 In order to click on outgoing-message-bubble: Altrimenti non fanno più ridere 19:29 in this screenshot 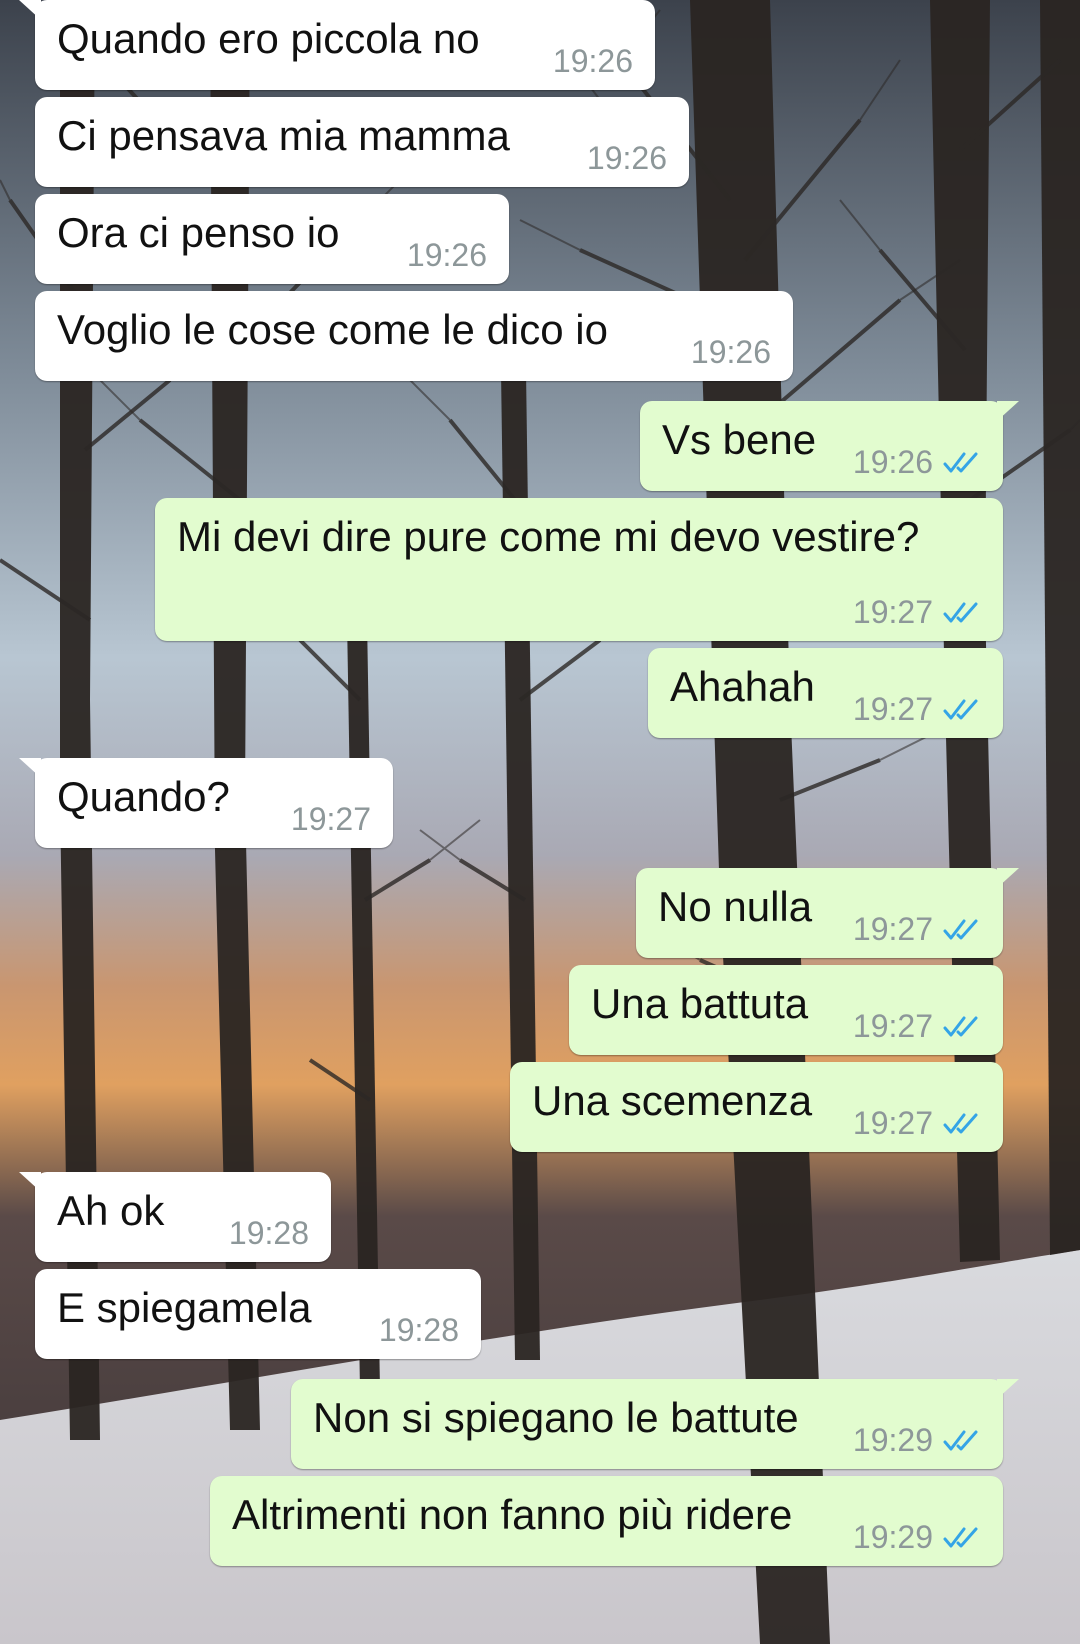, I will do `click(606, 1521)`.